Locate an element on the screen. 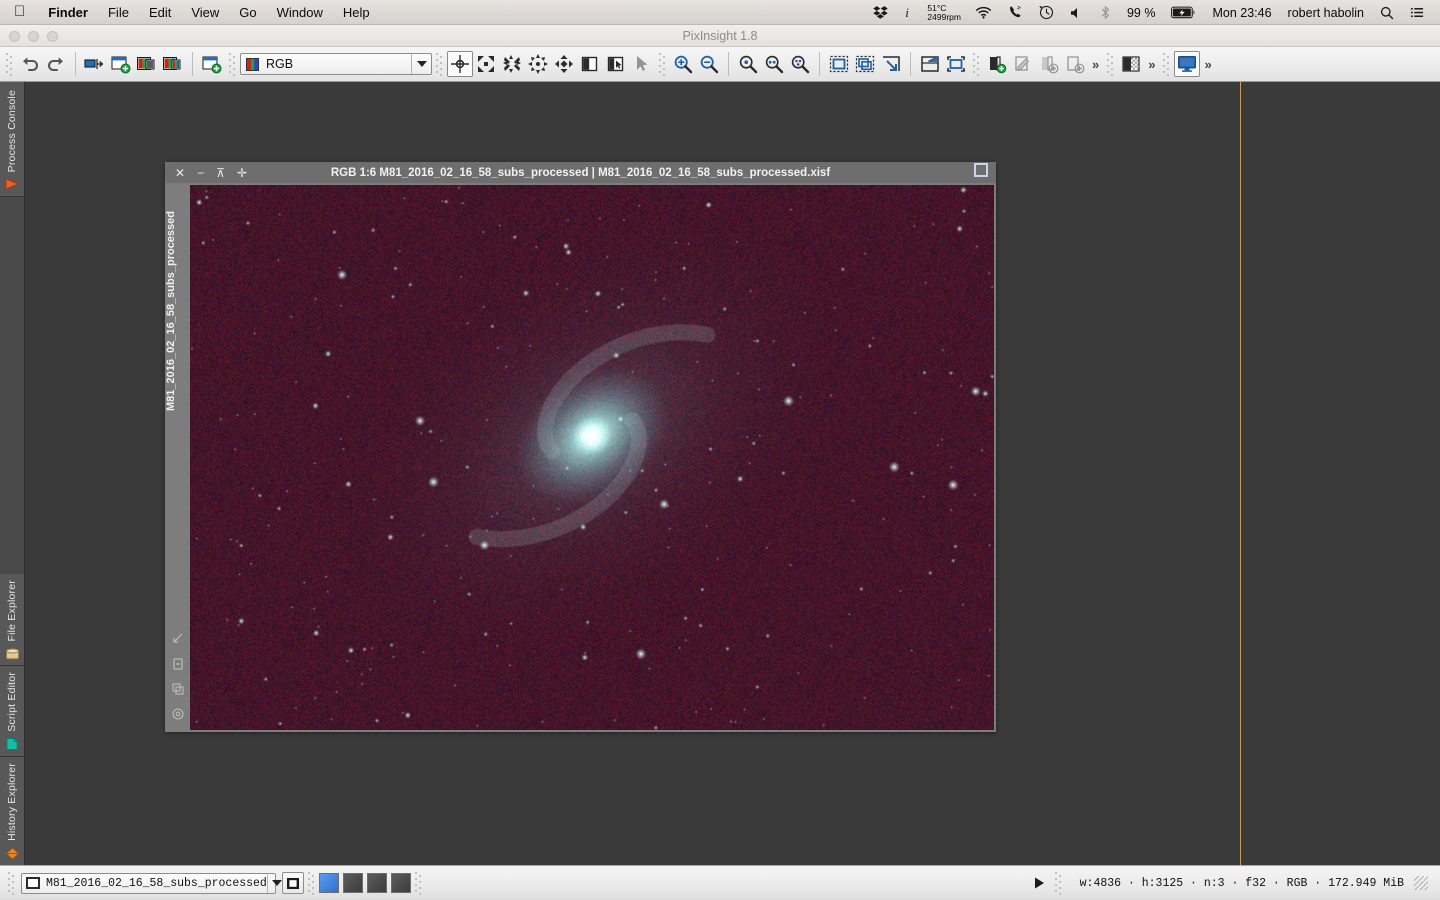 The image size is (1440, 900). undo-arrow-icon is located at coordinates (30, 64).